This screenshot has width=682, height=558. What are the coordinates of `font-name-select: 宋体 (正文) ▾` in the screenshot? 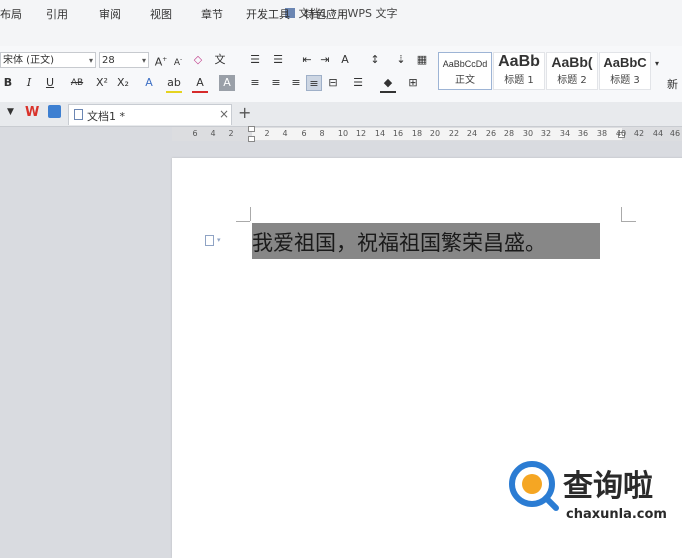 It's located at (48, 60).